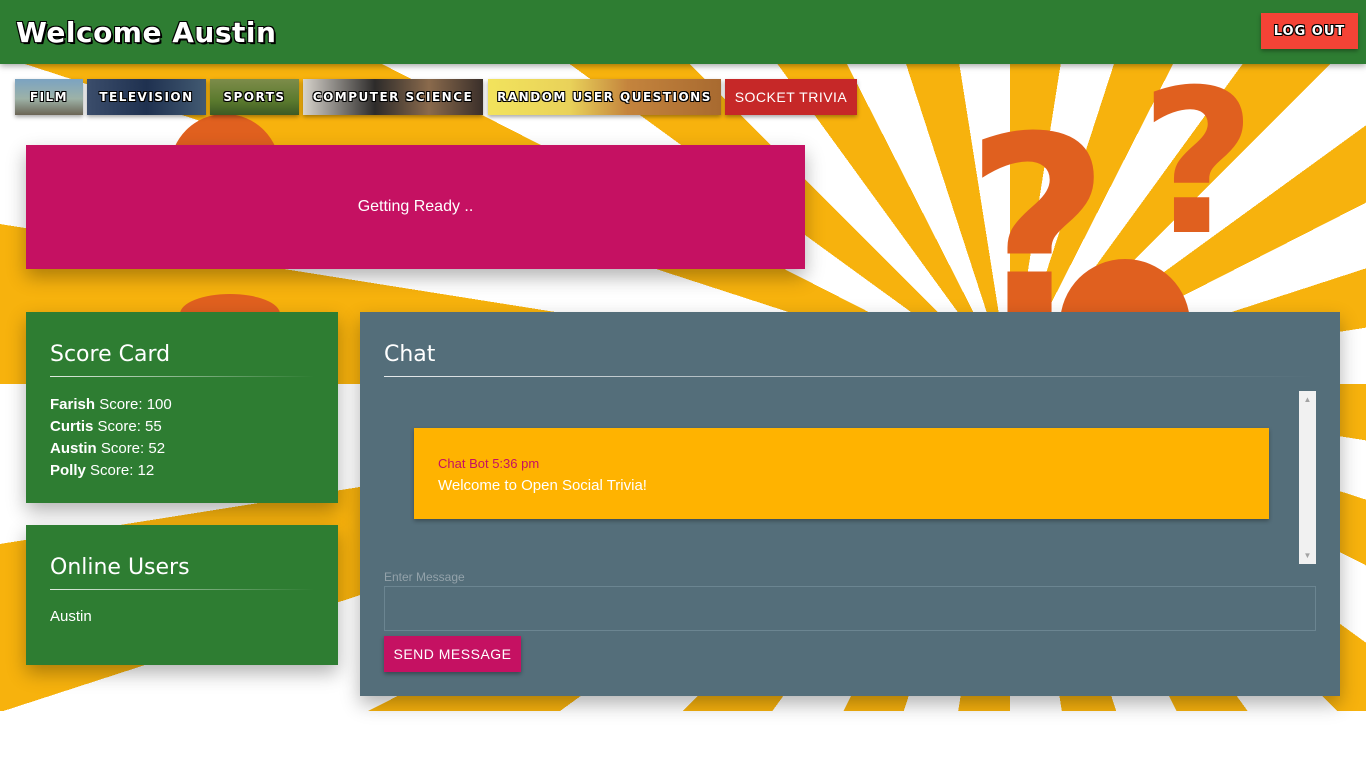 The image size is (1366, 768). What do you see at coordinates (73, 404) in the screenshot?
I see `player-name: Farish` at bounding box center [73, 404].